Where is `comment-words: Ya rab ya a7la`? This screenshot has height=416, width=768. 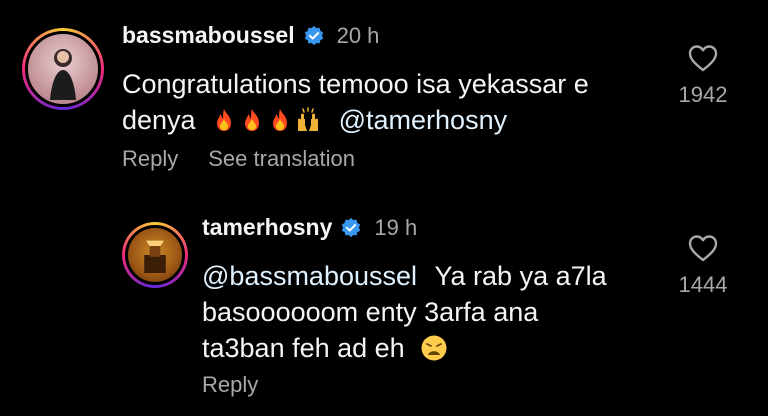 comment-words: Ya rab ya a7la is located at coordinates (520, 276).